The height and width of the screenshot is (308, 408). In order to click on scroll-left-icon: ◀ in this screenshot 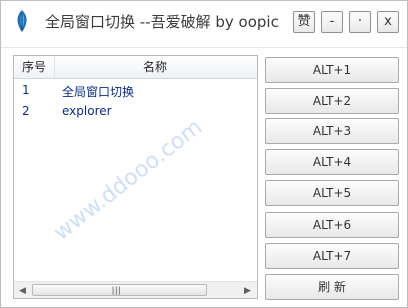, I will do `click(22, 291)`.